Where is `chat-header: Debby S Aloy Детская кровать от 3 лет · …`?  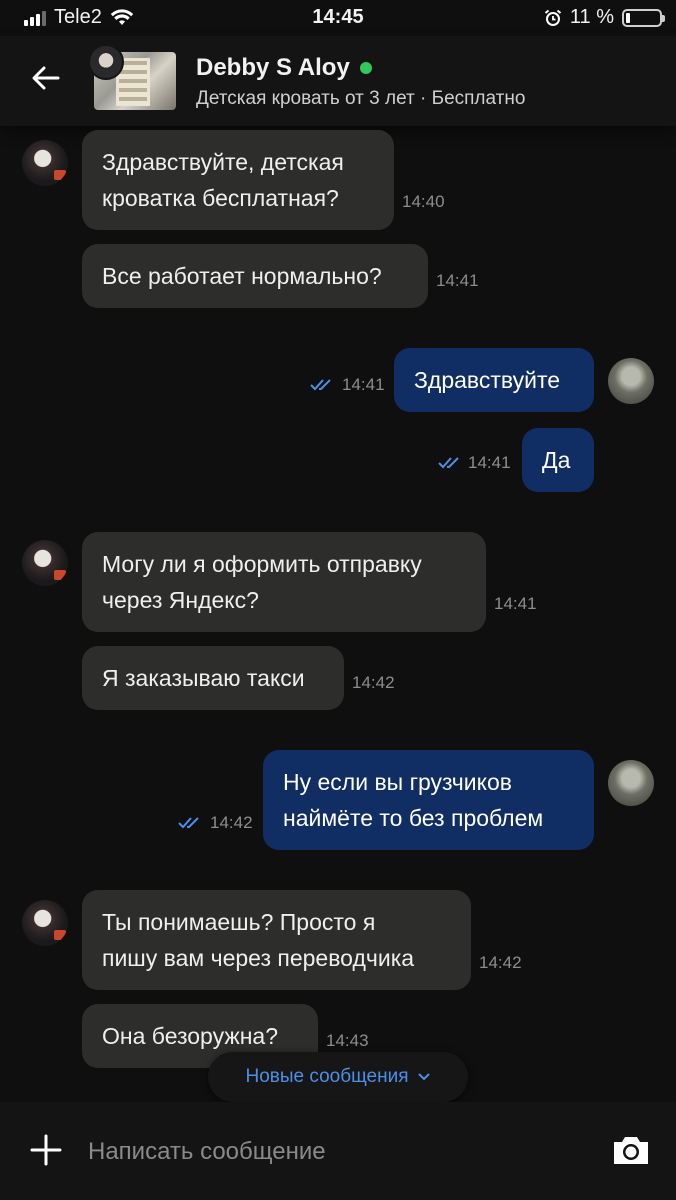 chat-header: Debby S Aloy Детская кровать от 3 лет · … is located at coordinates (338, 81).